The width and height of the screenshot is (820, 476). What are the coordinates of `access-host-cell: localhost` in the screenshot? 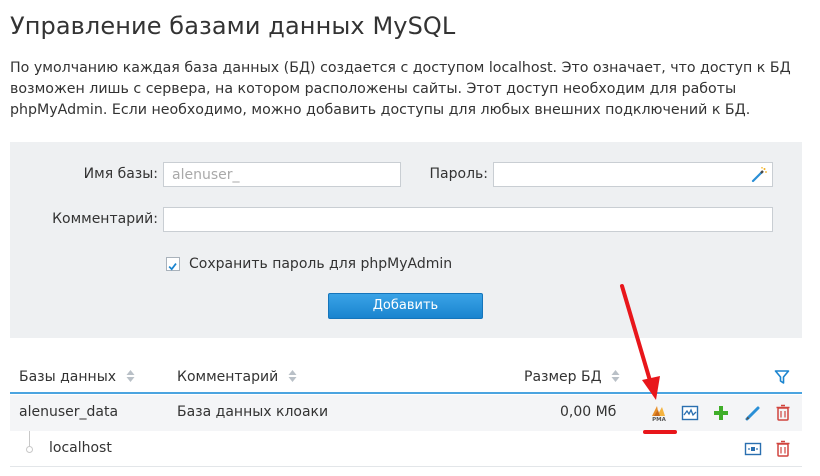 It's located at (80, 448).